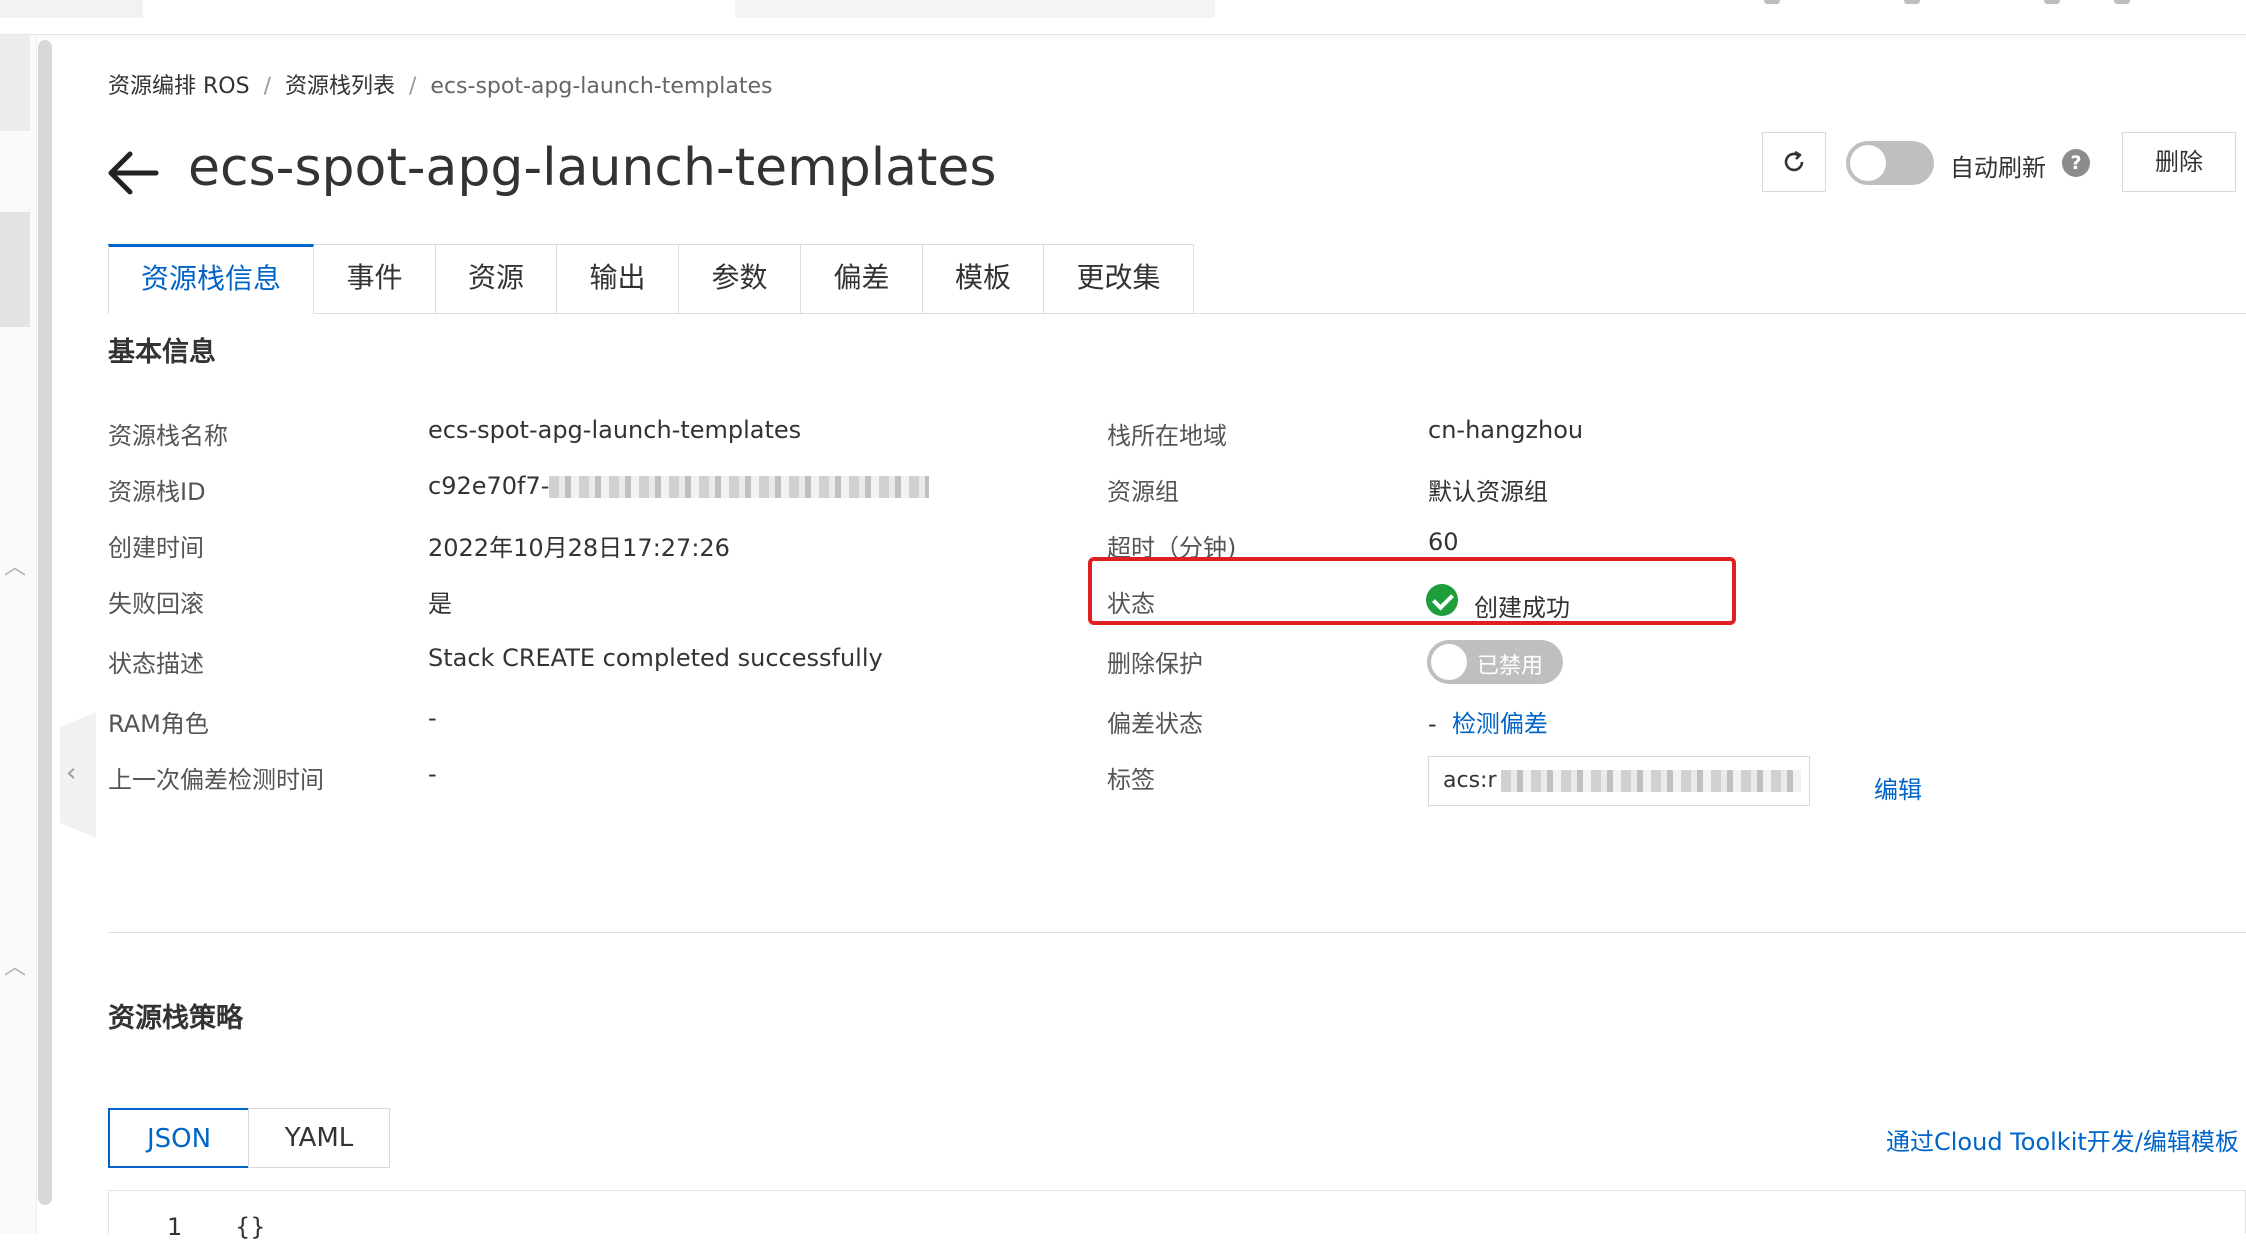  What do you see at coordinates (1119, 279) in the screenshot?
I see `tab-change-sets: 更改集` at bounding box center [1119, 279].